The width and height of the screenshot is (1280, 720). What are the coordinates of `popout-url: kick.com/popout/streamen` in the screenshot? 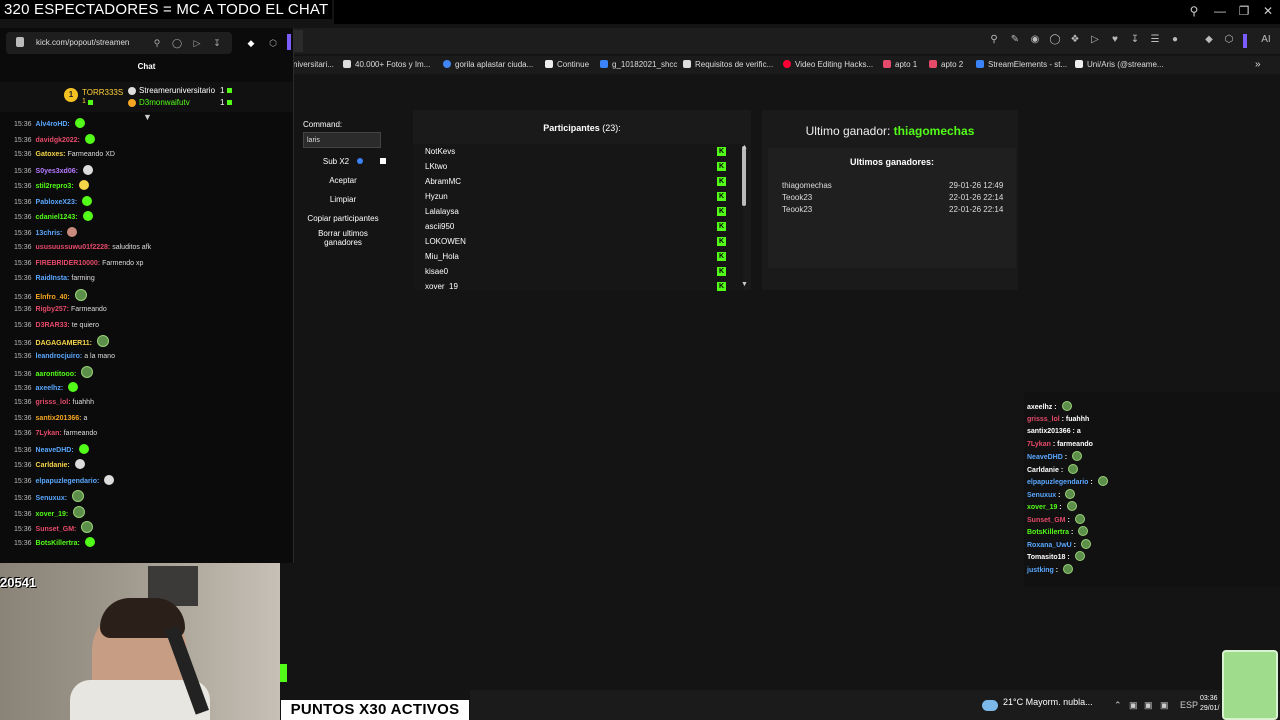 It's located at (82, 42).